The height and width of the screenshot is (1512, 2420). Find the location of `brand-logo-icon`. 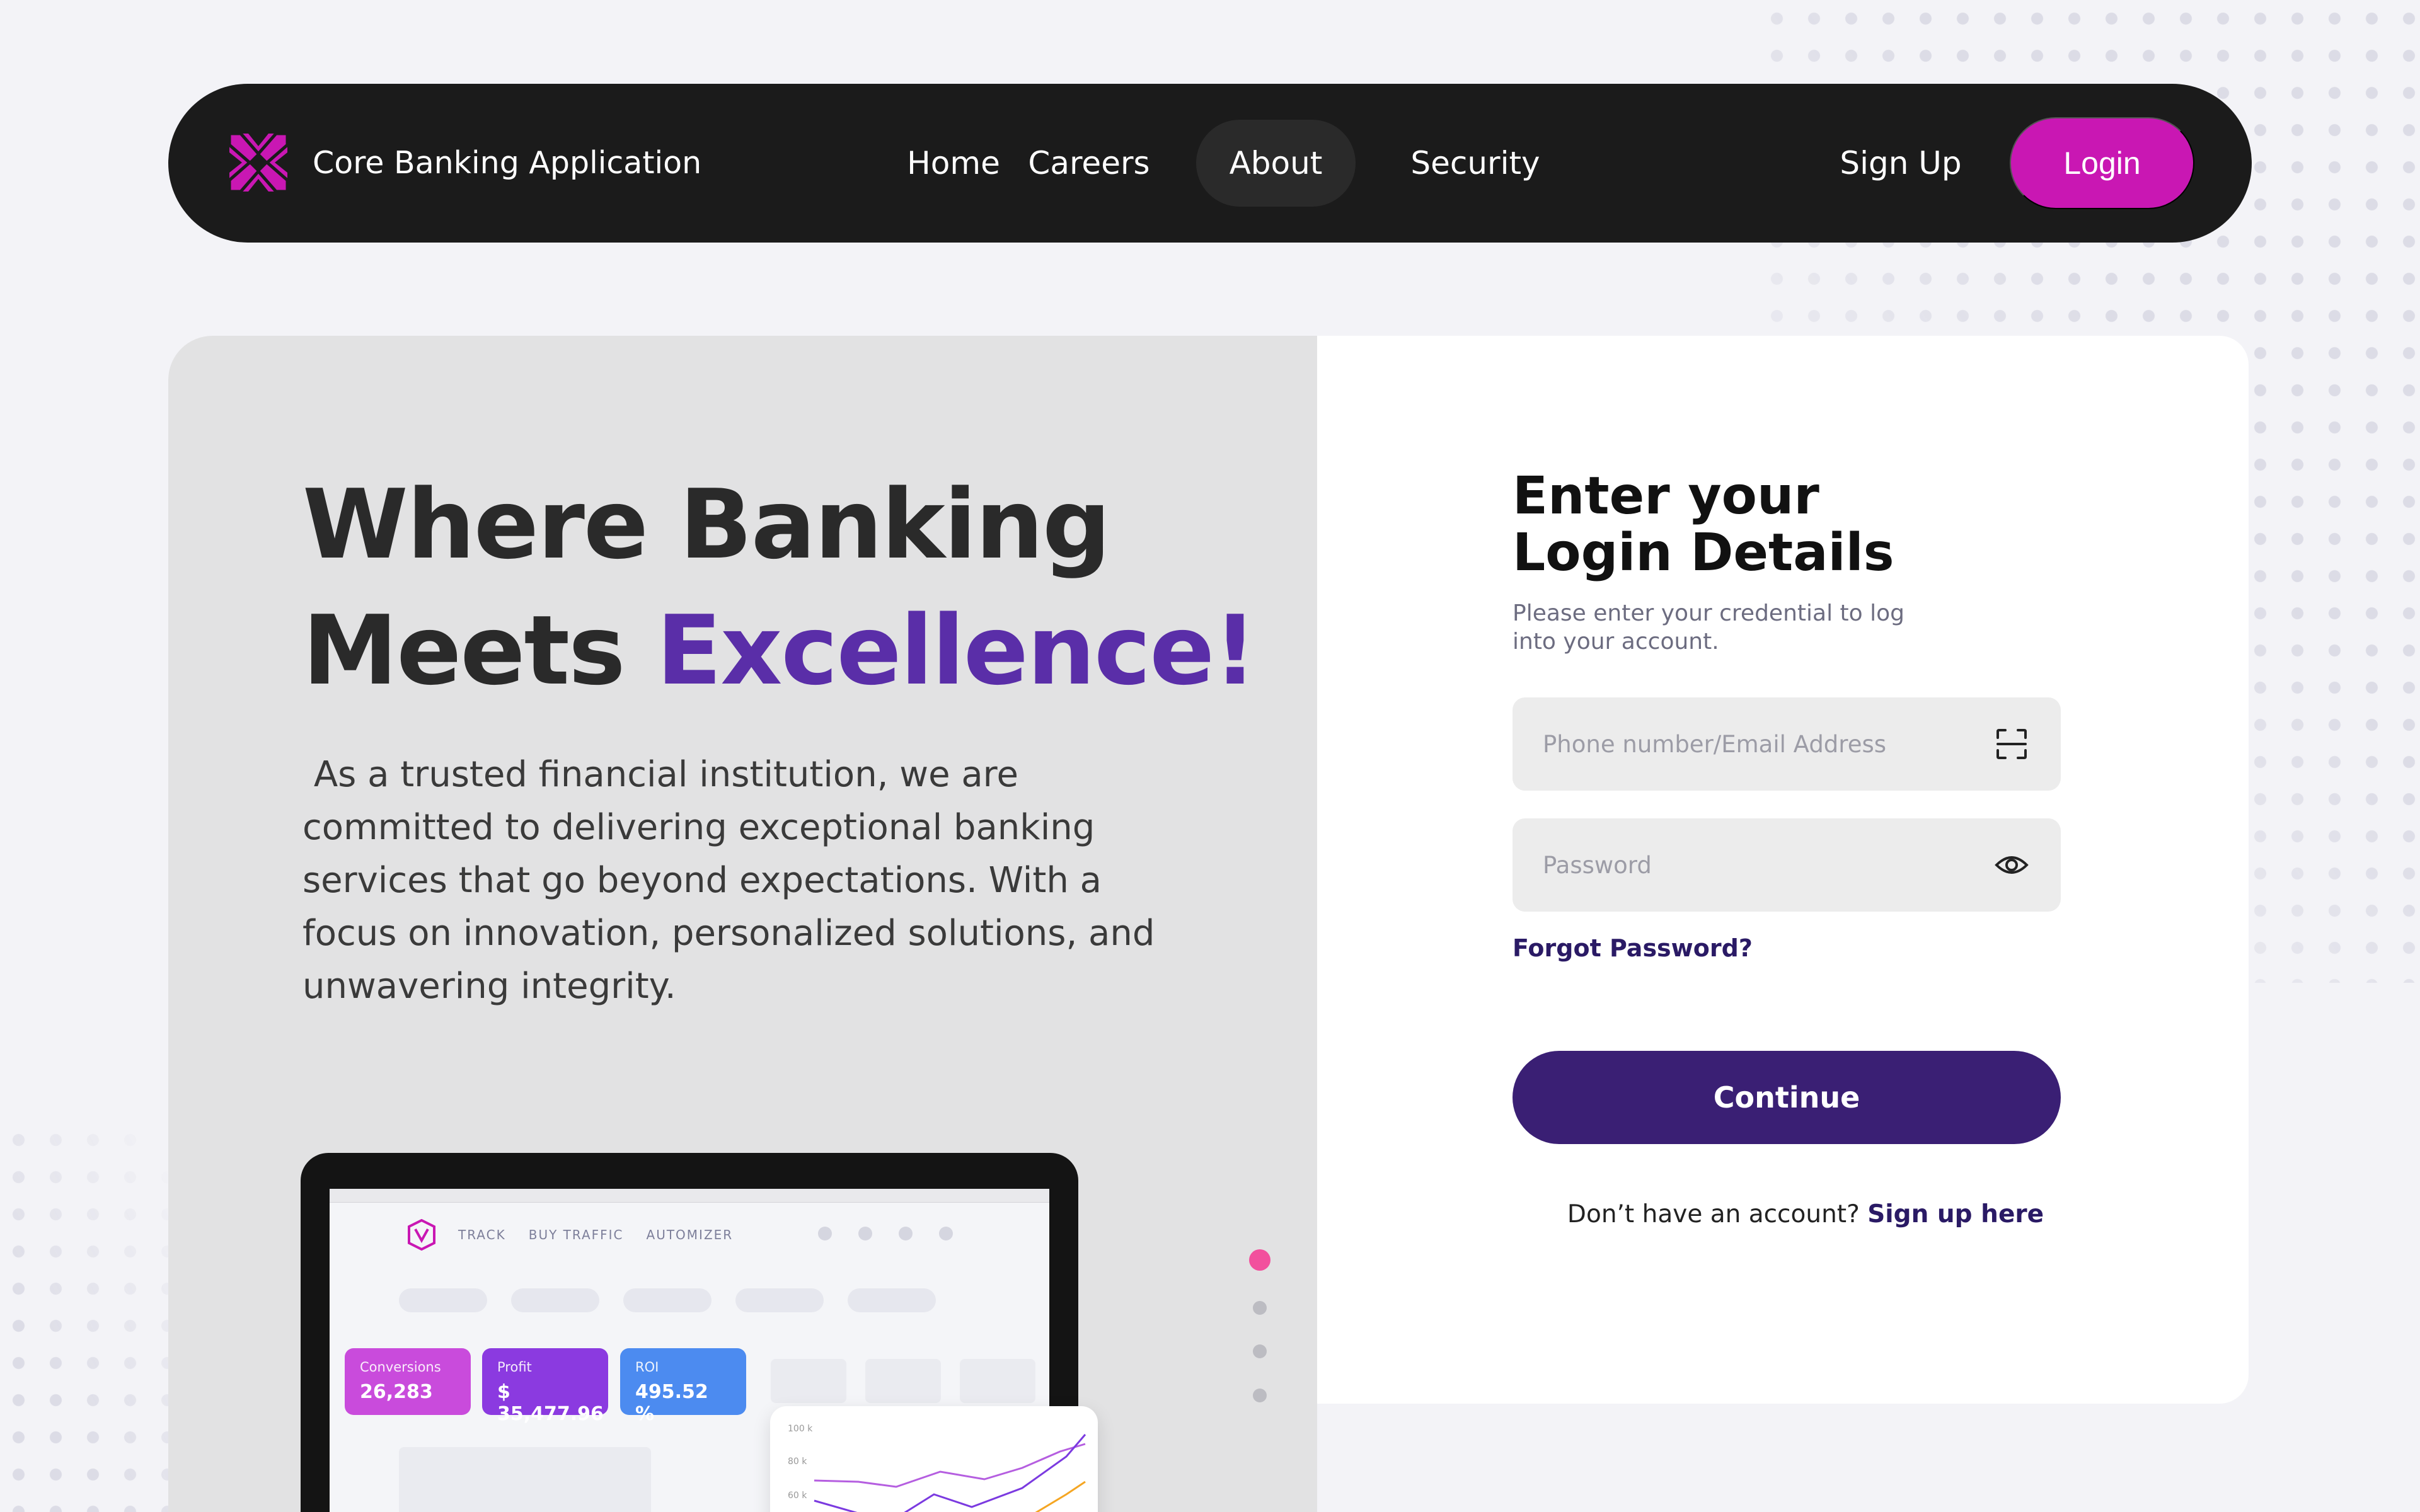

brand-logo-icon is located at coordinates (258, 163).